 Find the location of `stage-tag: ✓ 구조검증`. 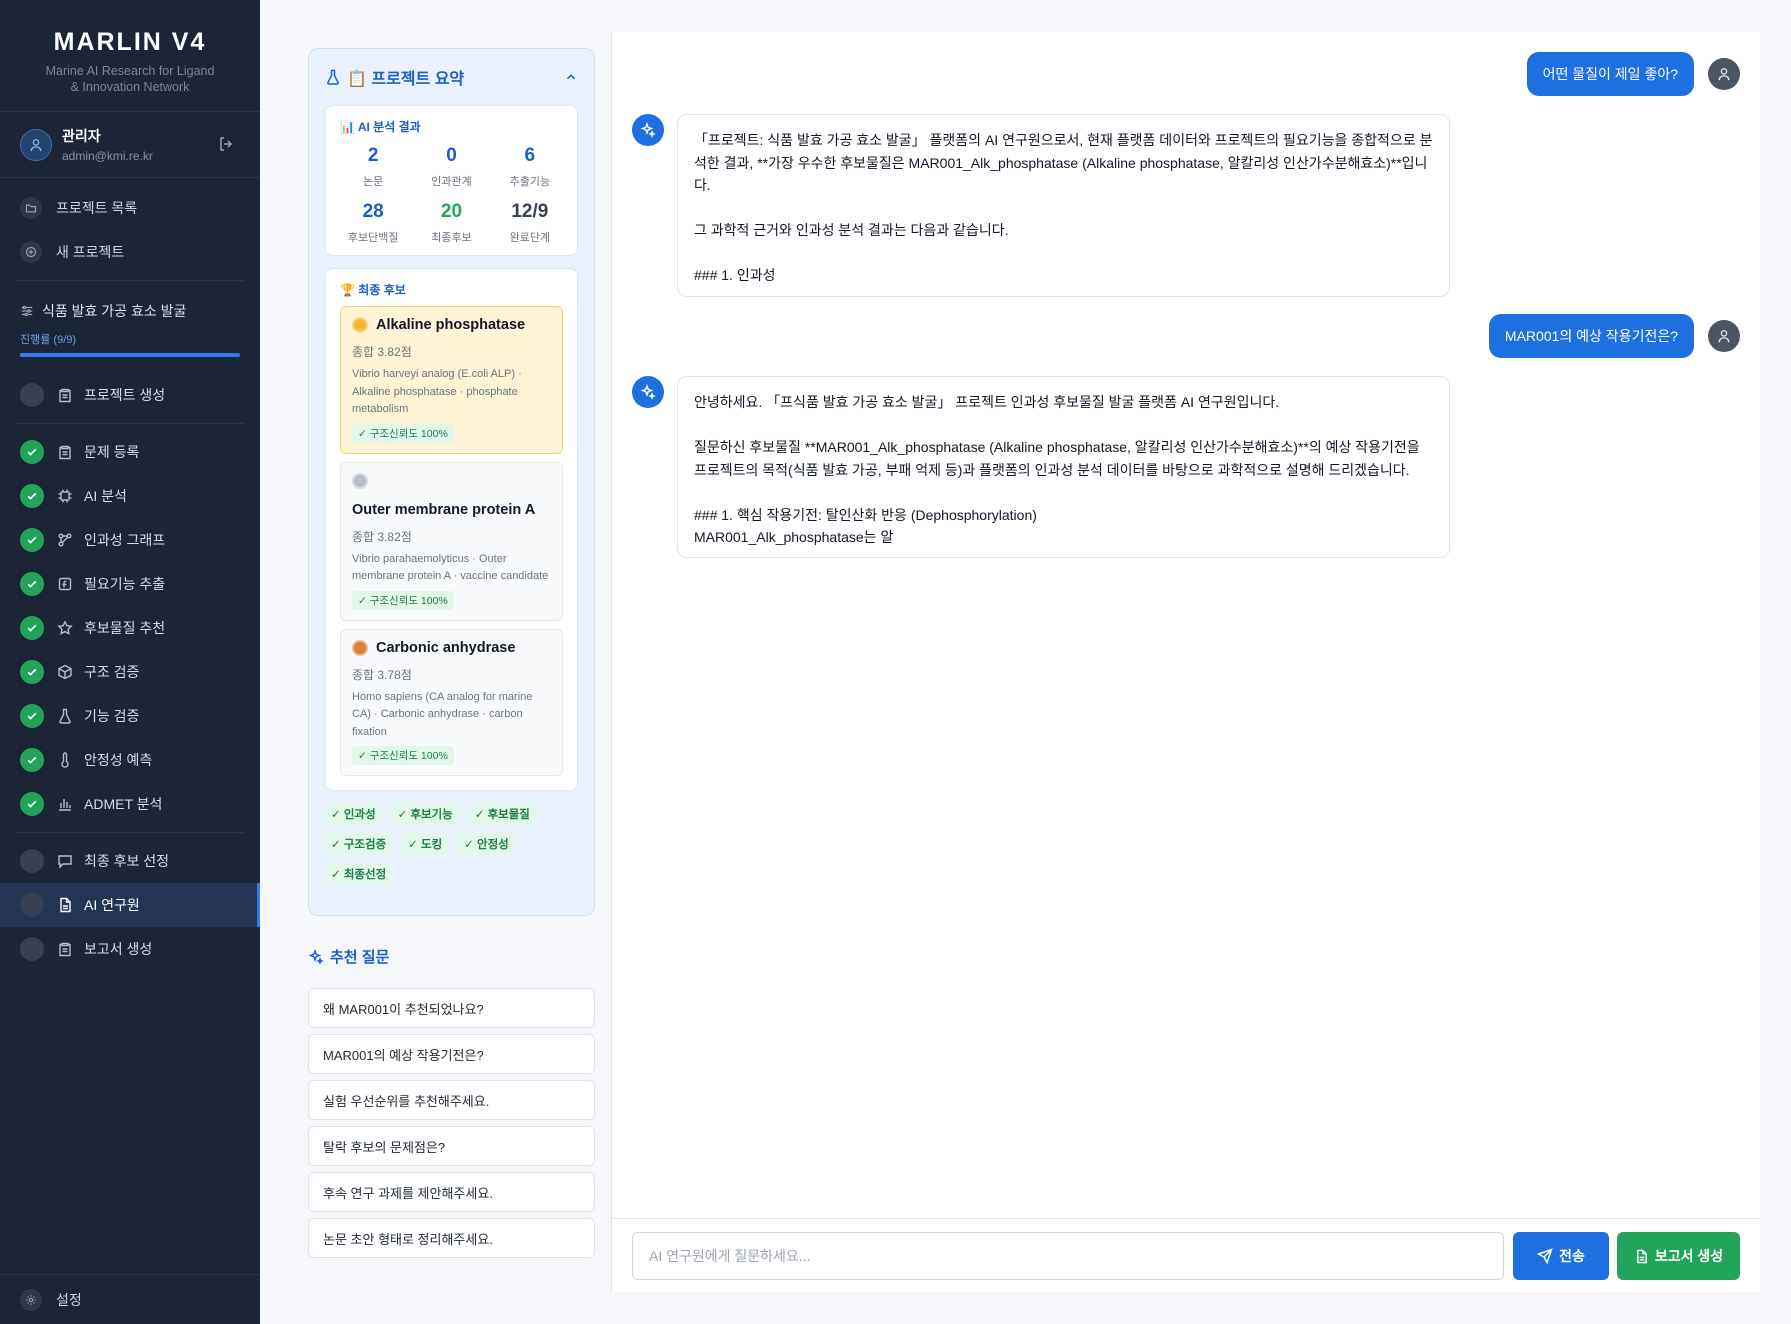

stage-tag: ✓ 구조검증 is located at coordinates (359, 844).